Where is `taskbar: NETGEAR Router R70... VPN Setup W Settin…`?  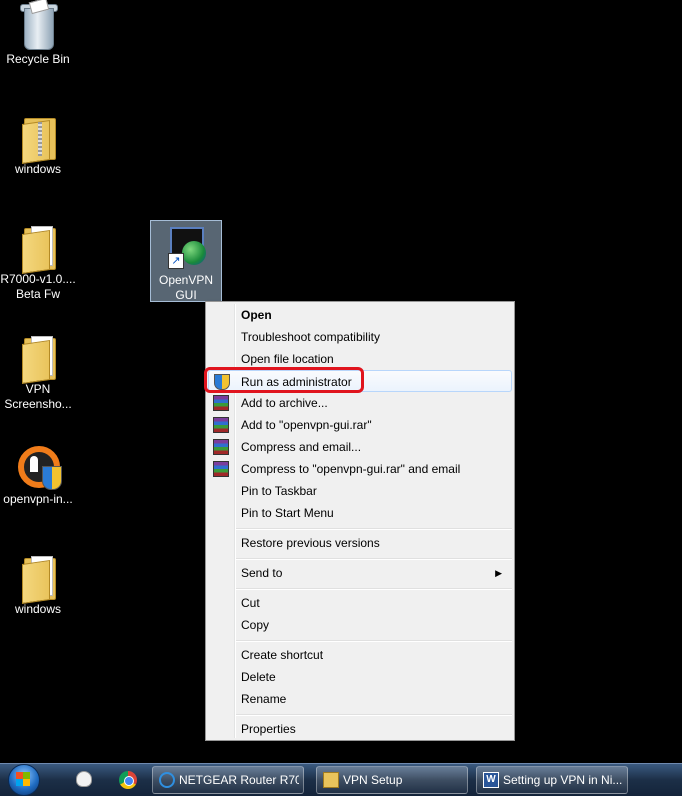 taskbar: NETGEAR Router R70... VPN Setup W Settin… is located at coordinates (341, 779).